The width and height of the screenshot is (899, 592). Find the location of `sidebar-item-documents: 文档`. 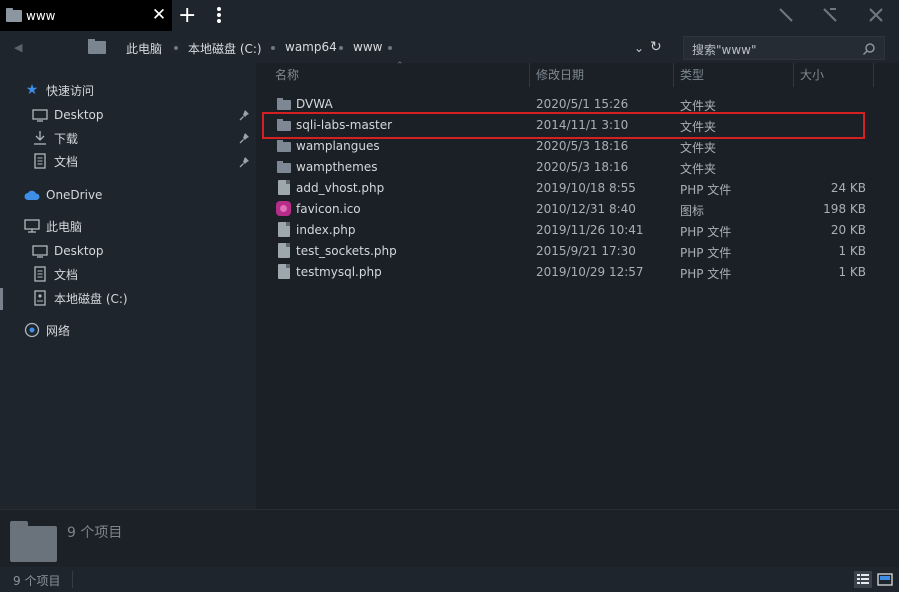

sidebar-item-documents: 文档 is located at coordinates (55, 161).